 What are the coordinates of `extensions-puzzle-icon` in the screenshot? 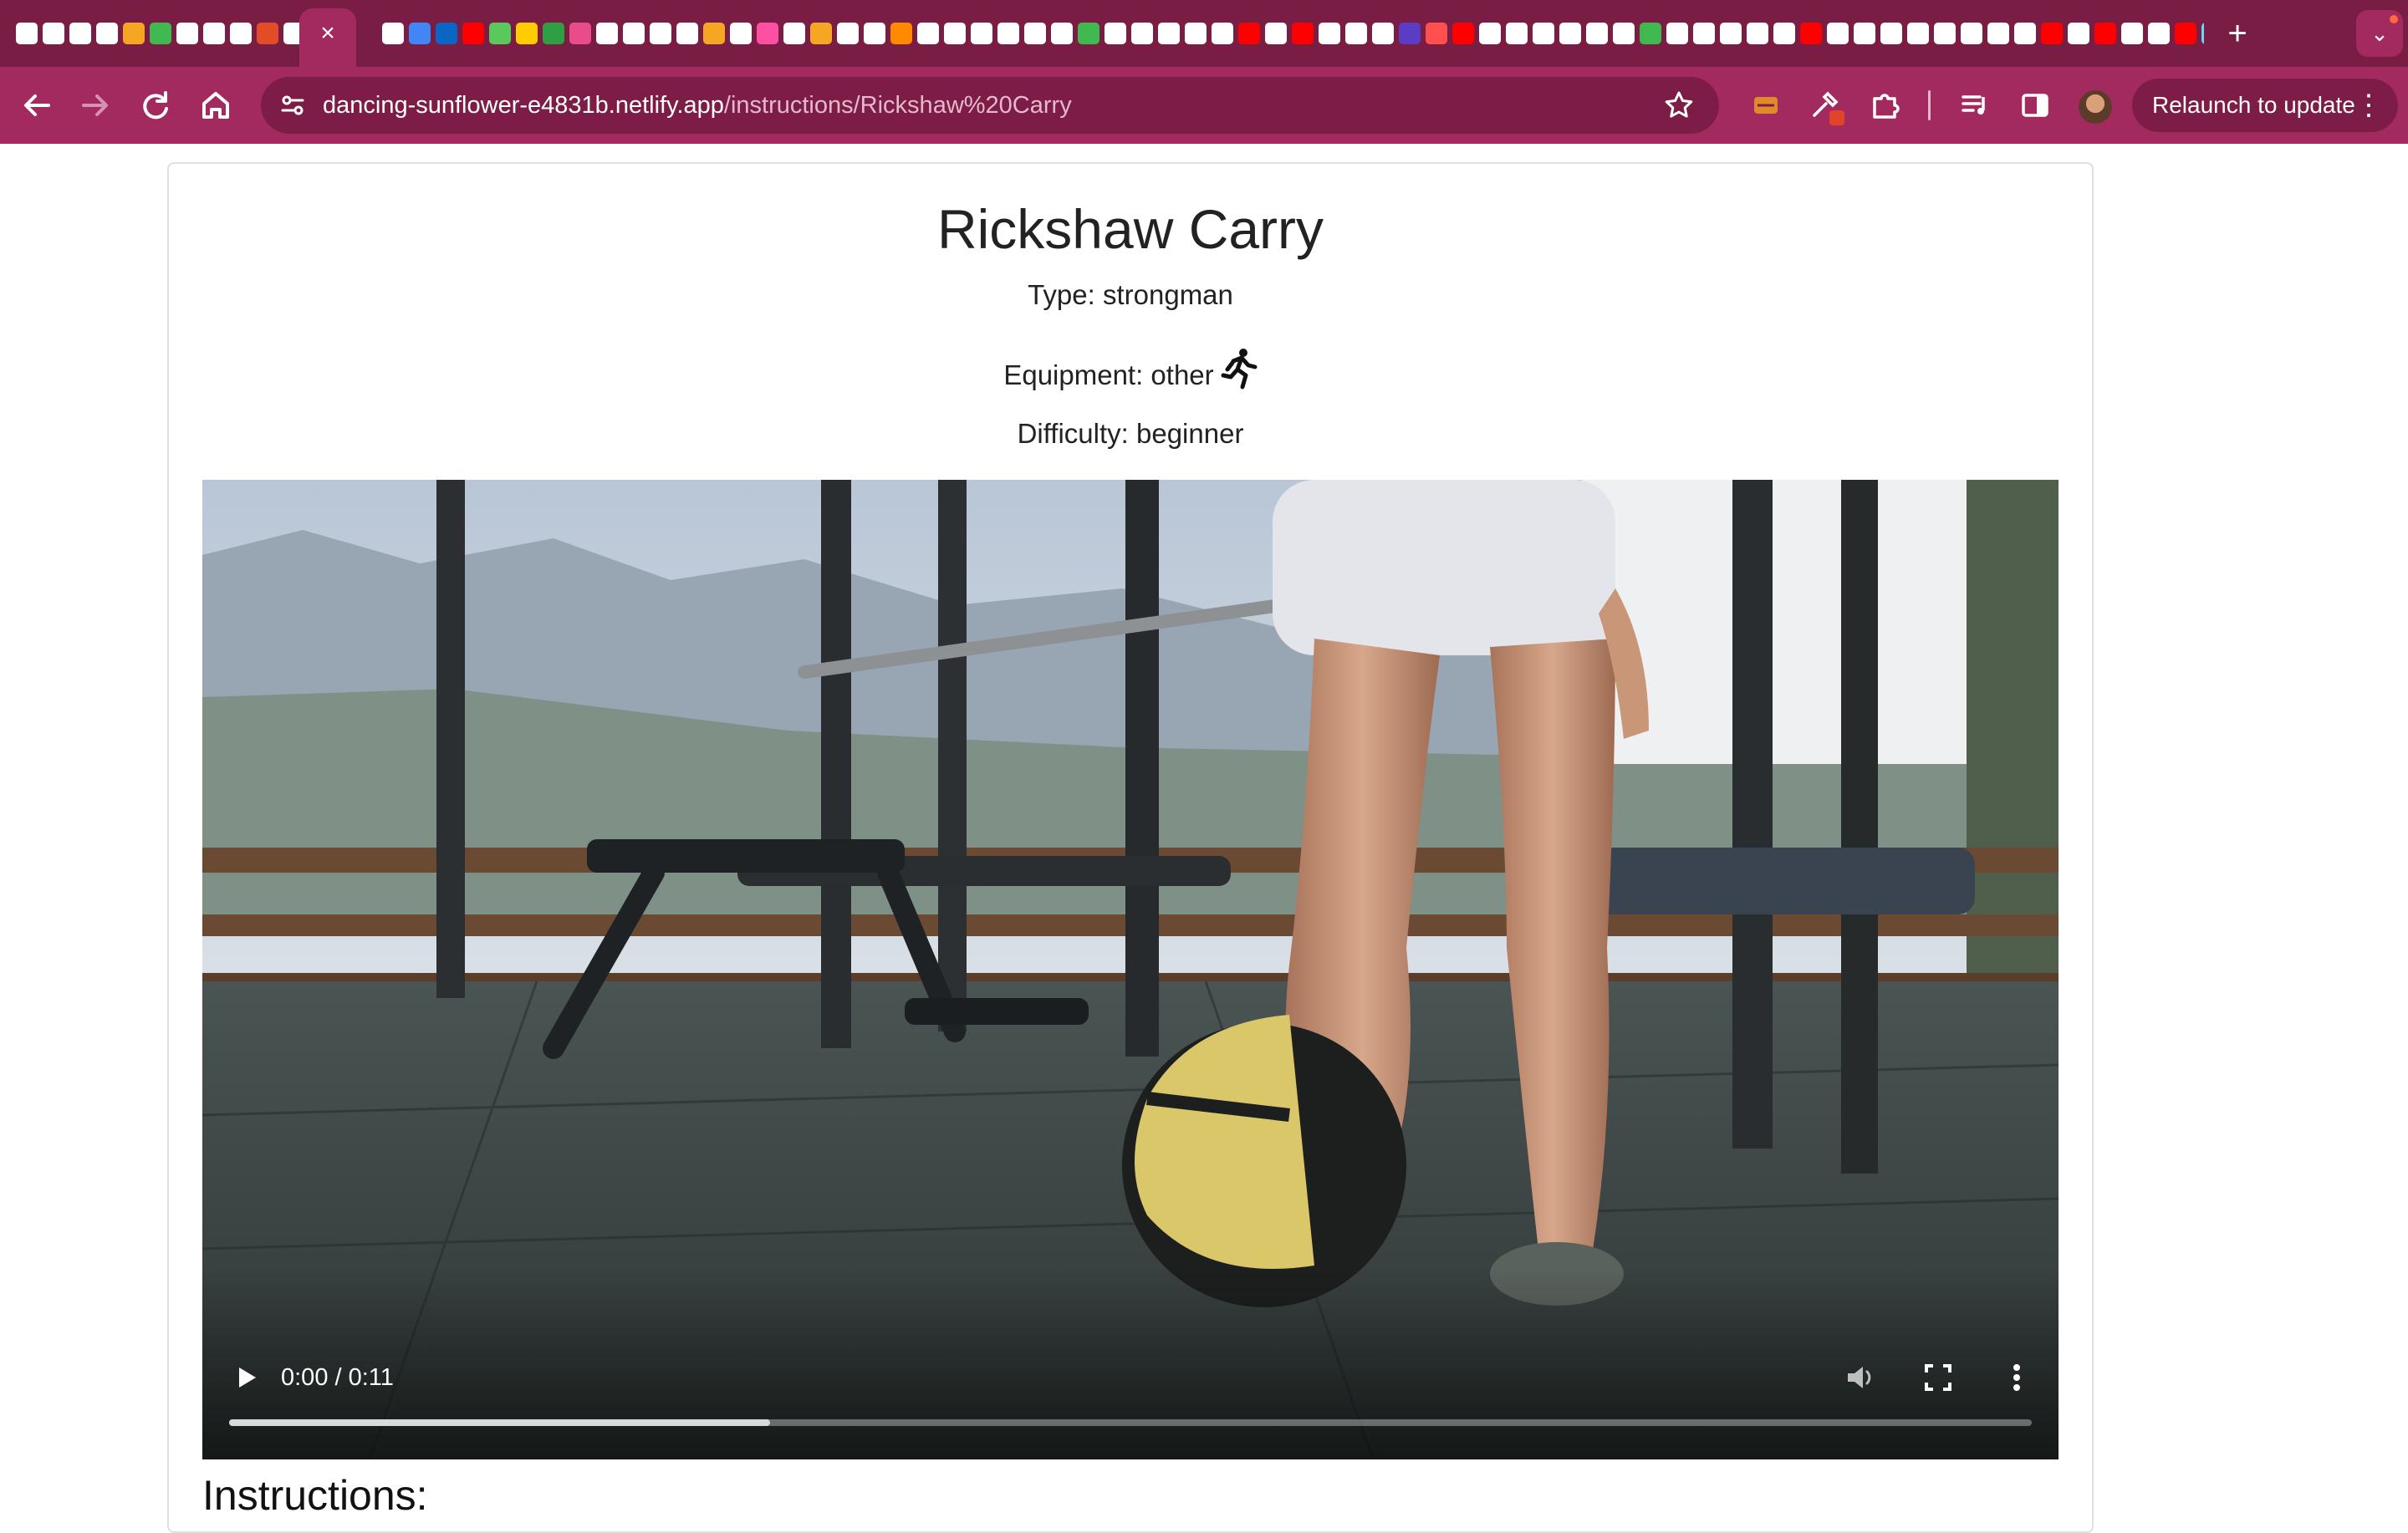 It's located at (1884, 105).